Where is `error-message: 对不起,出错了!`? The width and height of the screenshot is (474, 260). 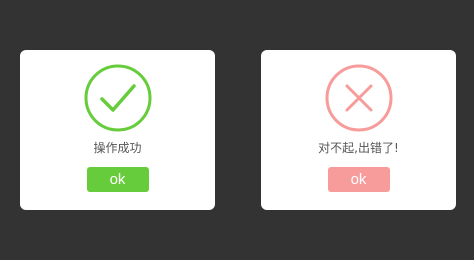
error-message: 对不起,出错了! is located at coordinates (358, 148).